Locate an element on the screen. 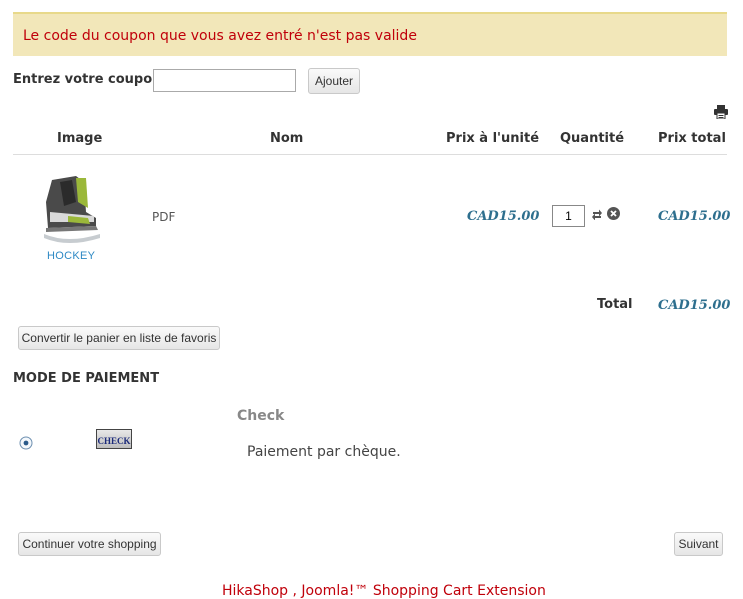  payment-method-description: Paiement par chèque. is located at coordinates (324, 452).